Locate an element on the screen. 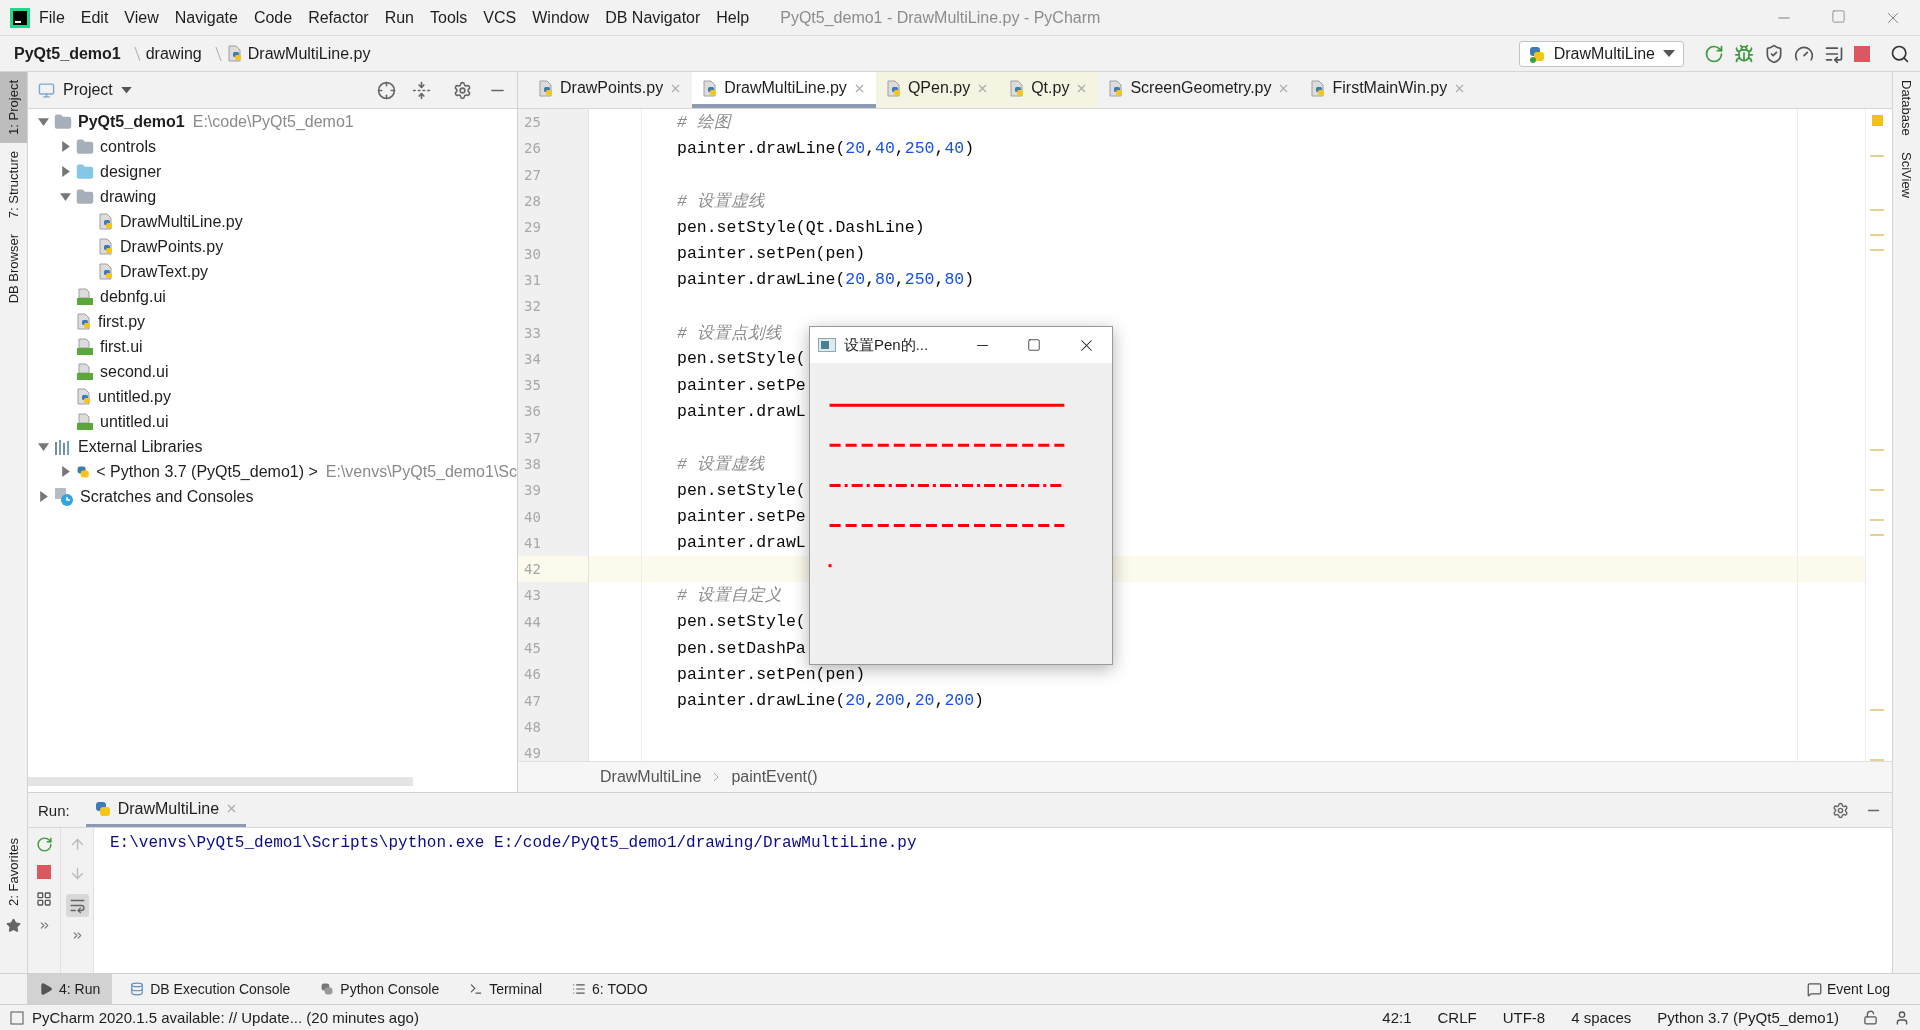 Image resolution: width=1920 pixels, height=1030 pixels. tree-item: untitled.py is located at coordinates (272, 396).